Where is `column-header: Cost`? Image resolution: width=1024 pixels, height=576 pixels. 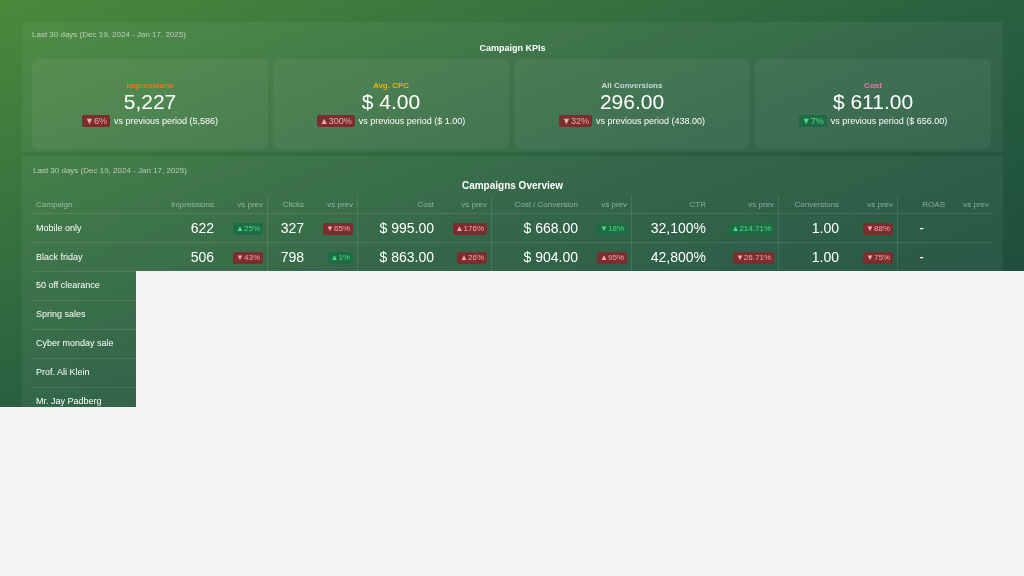 column-header: Cost is located at coordinates (397, 204).